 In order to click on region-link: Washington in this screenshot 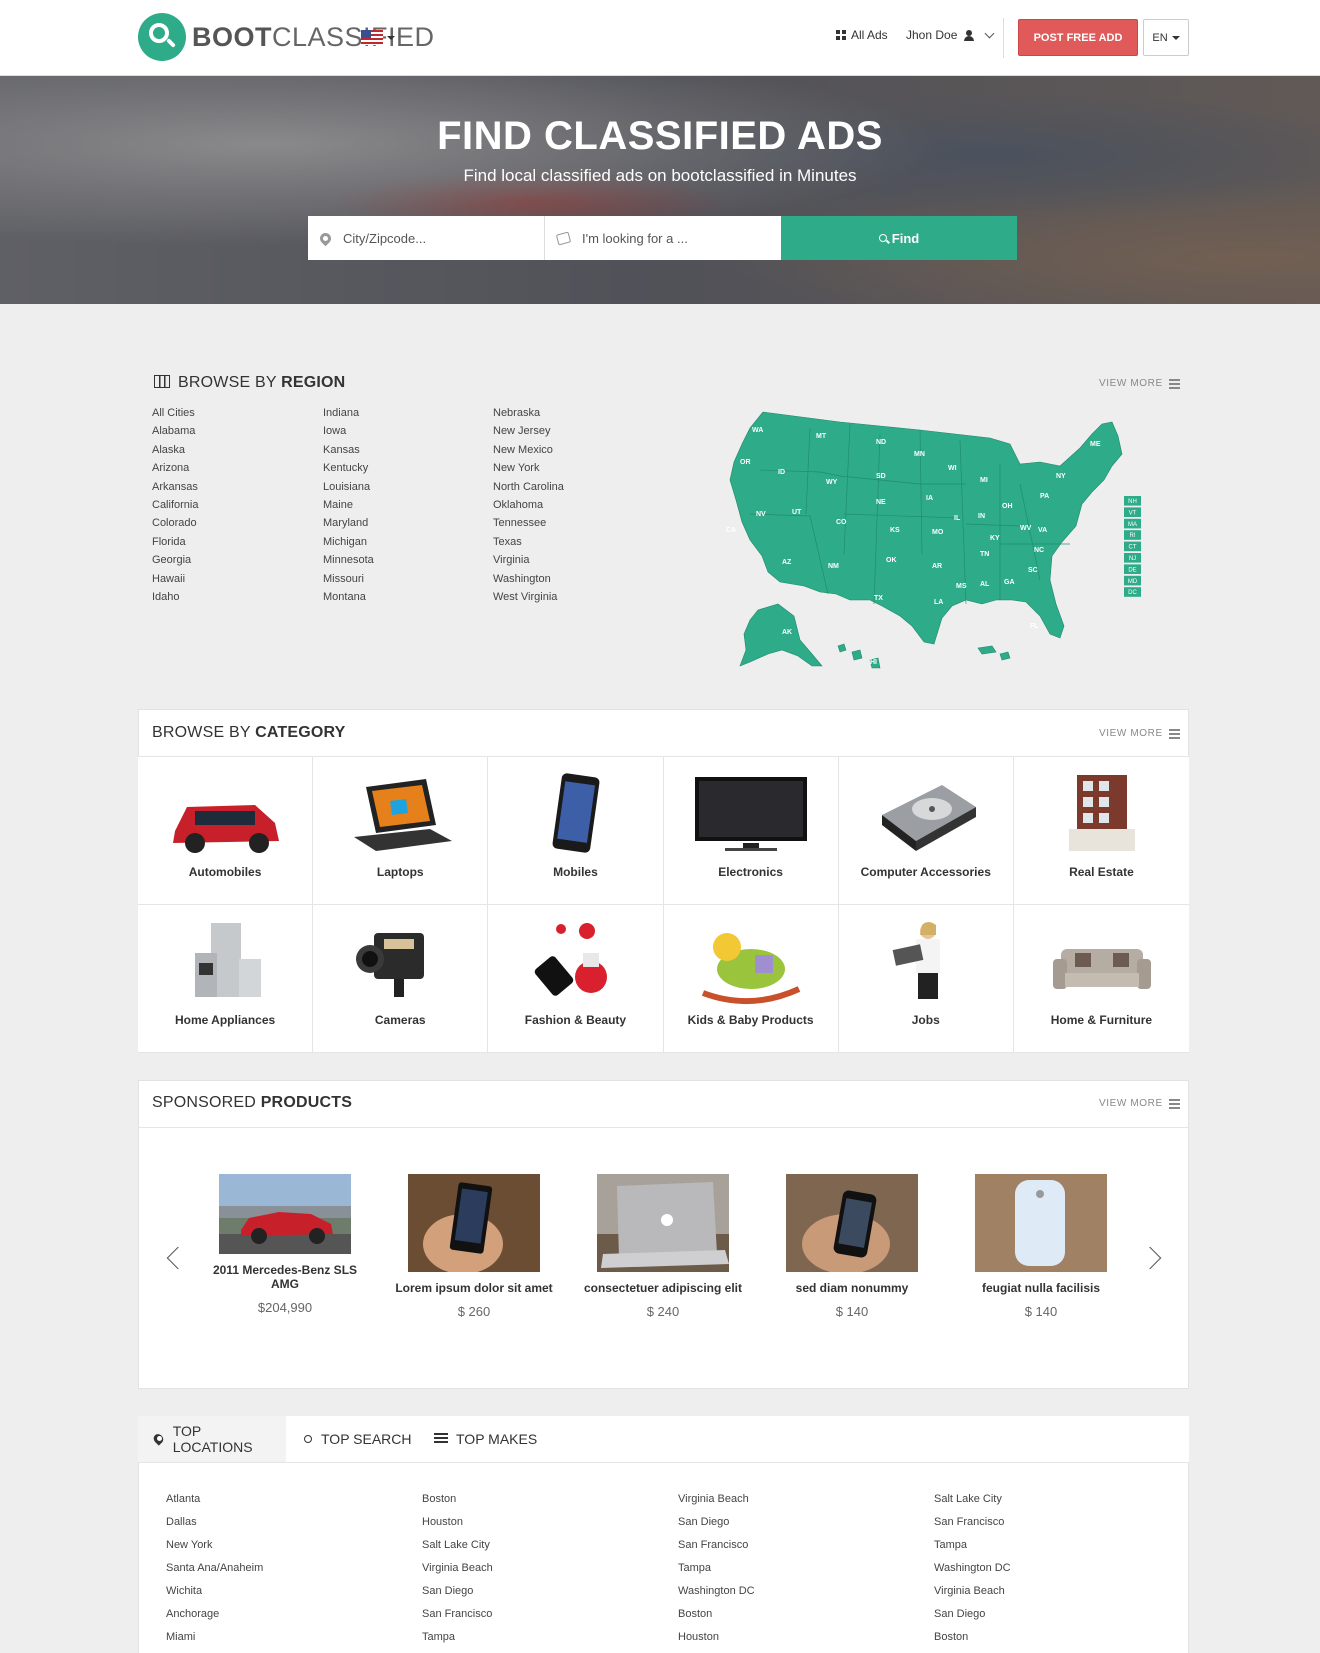, I will do `click(528, 579)`.